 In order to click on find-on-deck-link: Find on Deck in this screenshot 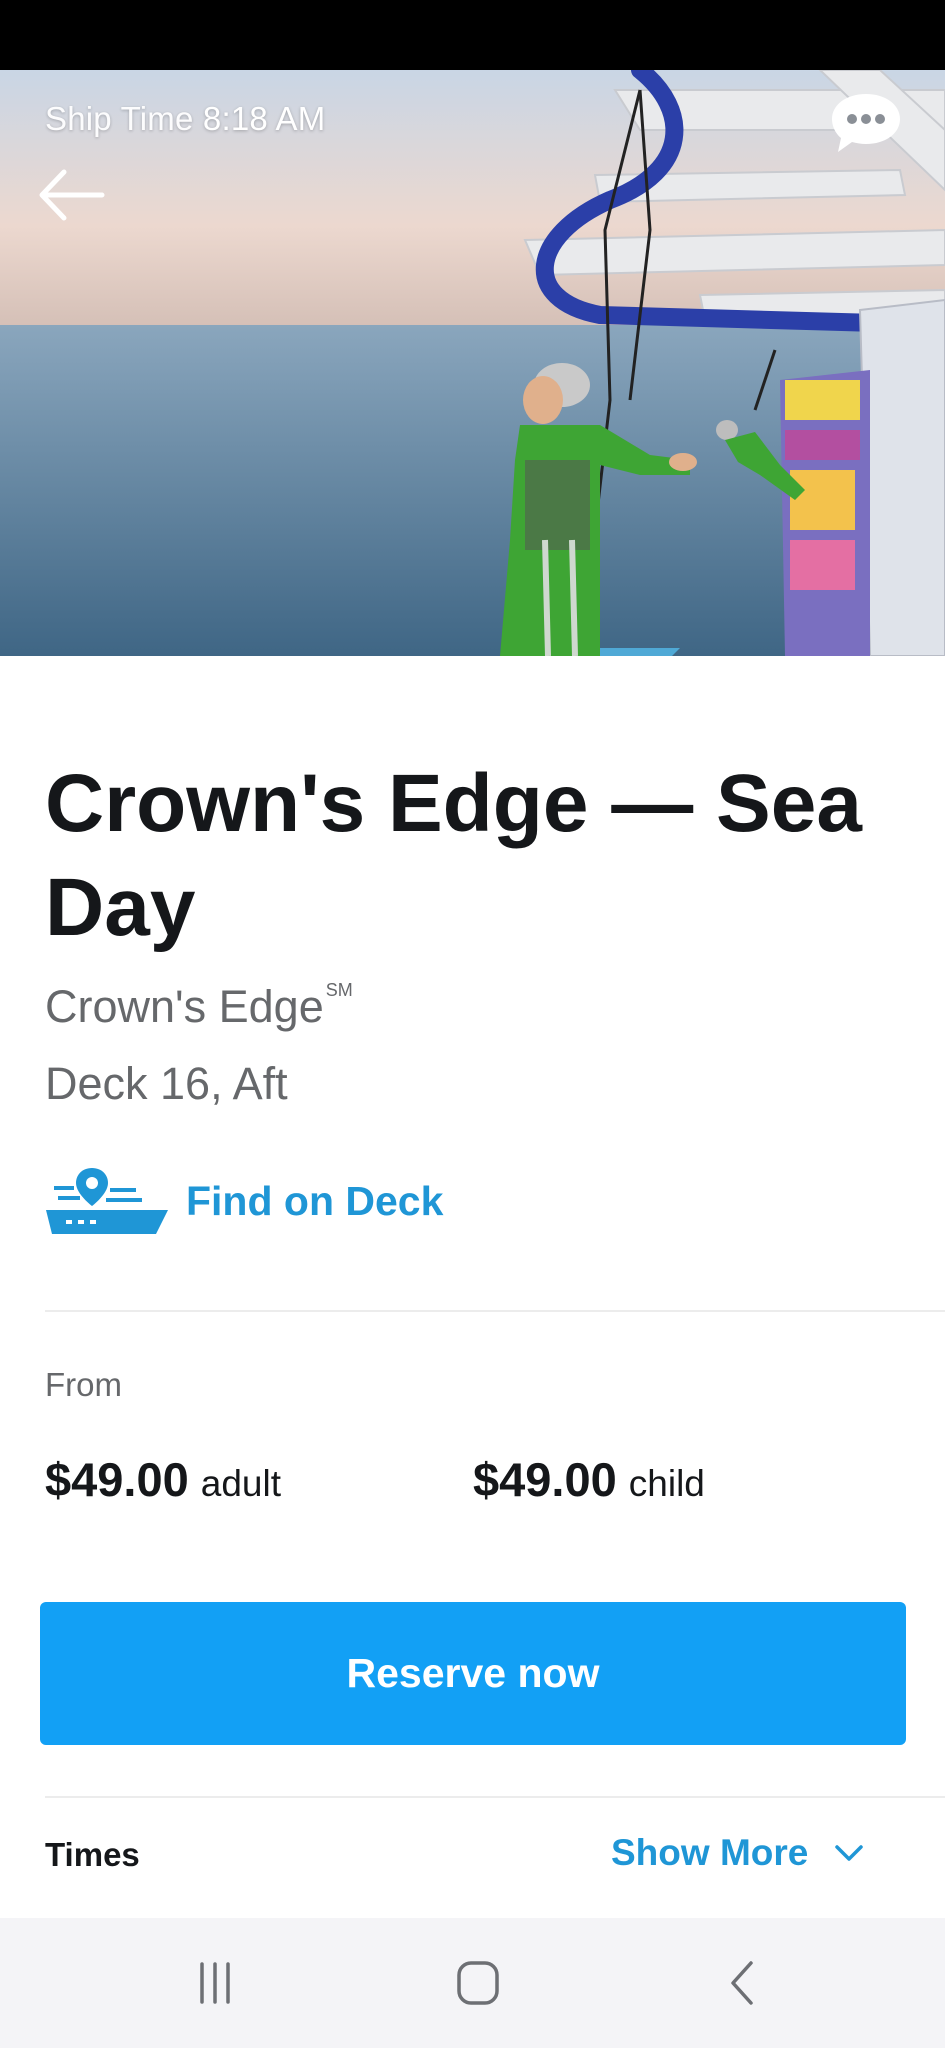, I will do `click(259, 1201)`.